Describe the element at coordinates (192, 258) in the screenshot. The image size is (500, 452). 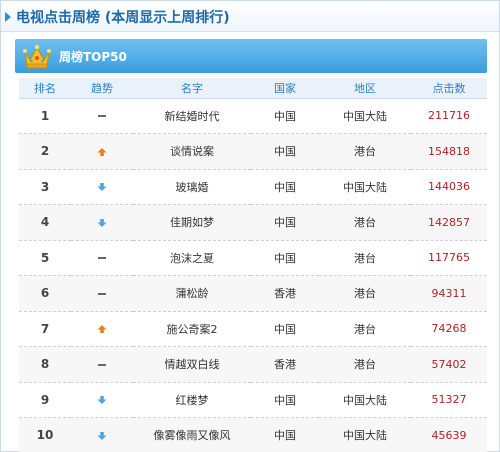
I see `show-name-link: 泡沫之夏` at that location.